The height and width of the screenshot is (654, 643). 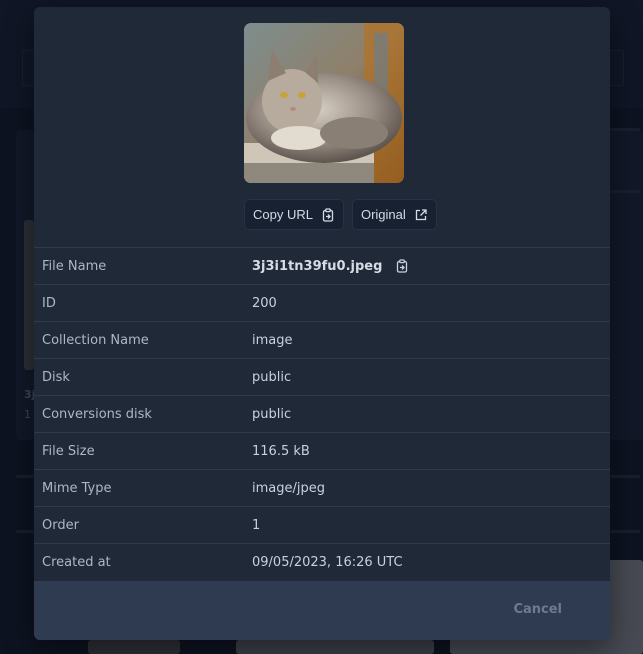 I want to click on table-row: Order 1, so click(x=322, y=525).